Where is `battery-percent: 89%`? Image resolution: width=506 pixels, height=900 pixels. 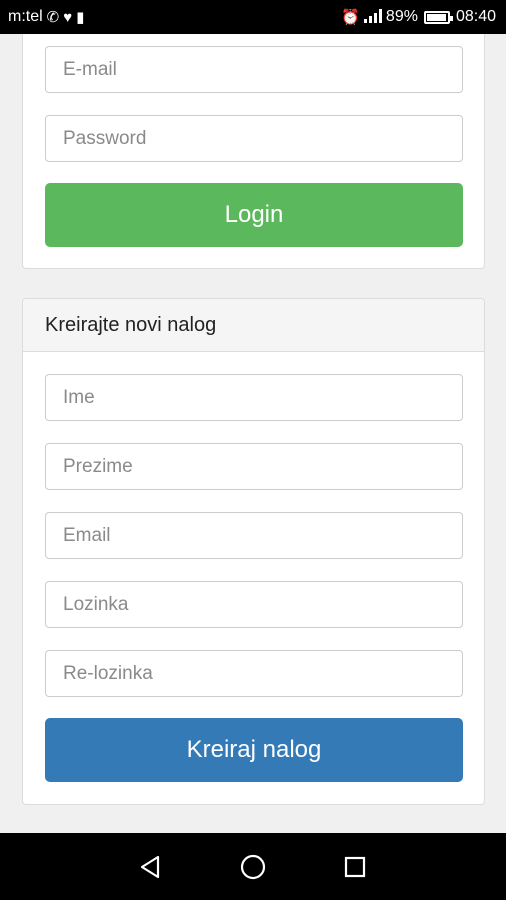 battery-percent: 89% is located at coordinates (401, 16).